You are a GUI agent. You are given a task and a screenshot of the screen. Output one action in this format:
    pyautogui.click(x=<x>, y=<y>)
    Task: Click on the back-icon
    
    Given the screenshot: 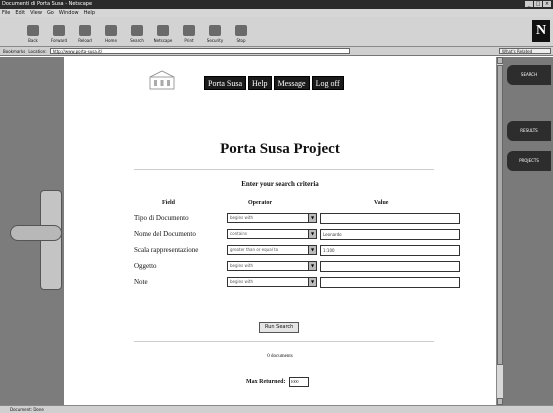 What is the action you would take?
    pyautogui.click(x=33, y=30)
    